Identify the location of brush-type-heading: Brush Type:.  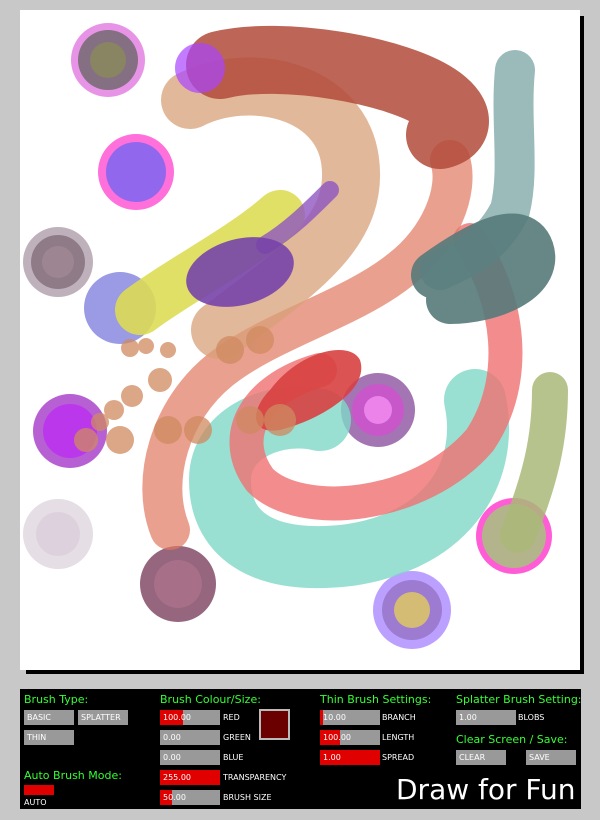
(56, 699).